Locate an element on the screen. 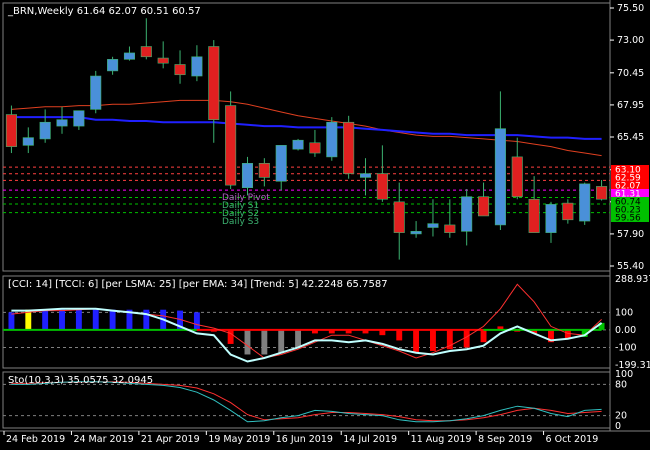 The image size is (650, 450). price-axis-label: 57.90 is located at coordinates (630, 234).